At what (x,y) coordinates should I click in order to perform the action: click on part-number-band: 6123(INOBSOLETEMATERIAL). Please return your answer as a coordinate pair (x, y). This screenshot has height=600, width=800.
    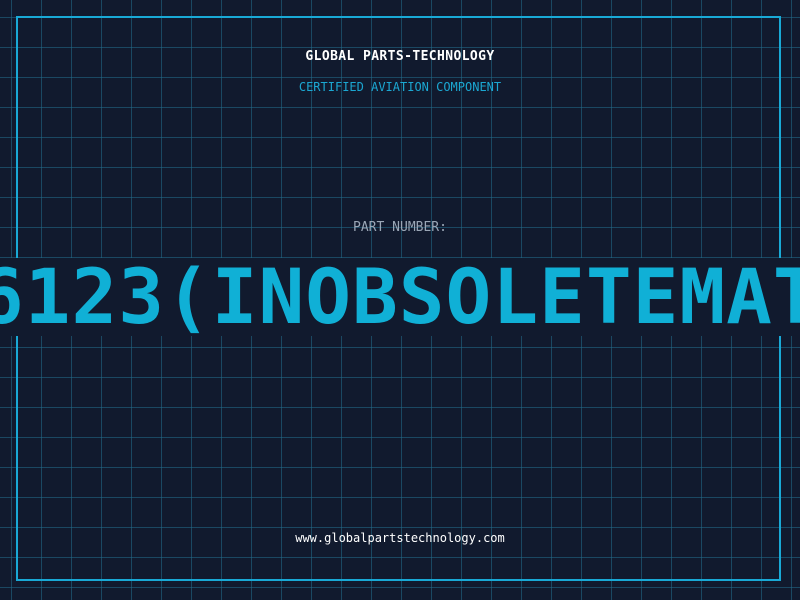
    Looking at the image, I should click on (400, 297).